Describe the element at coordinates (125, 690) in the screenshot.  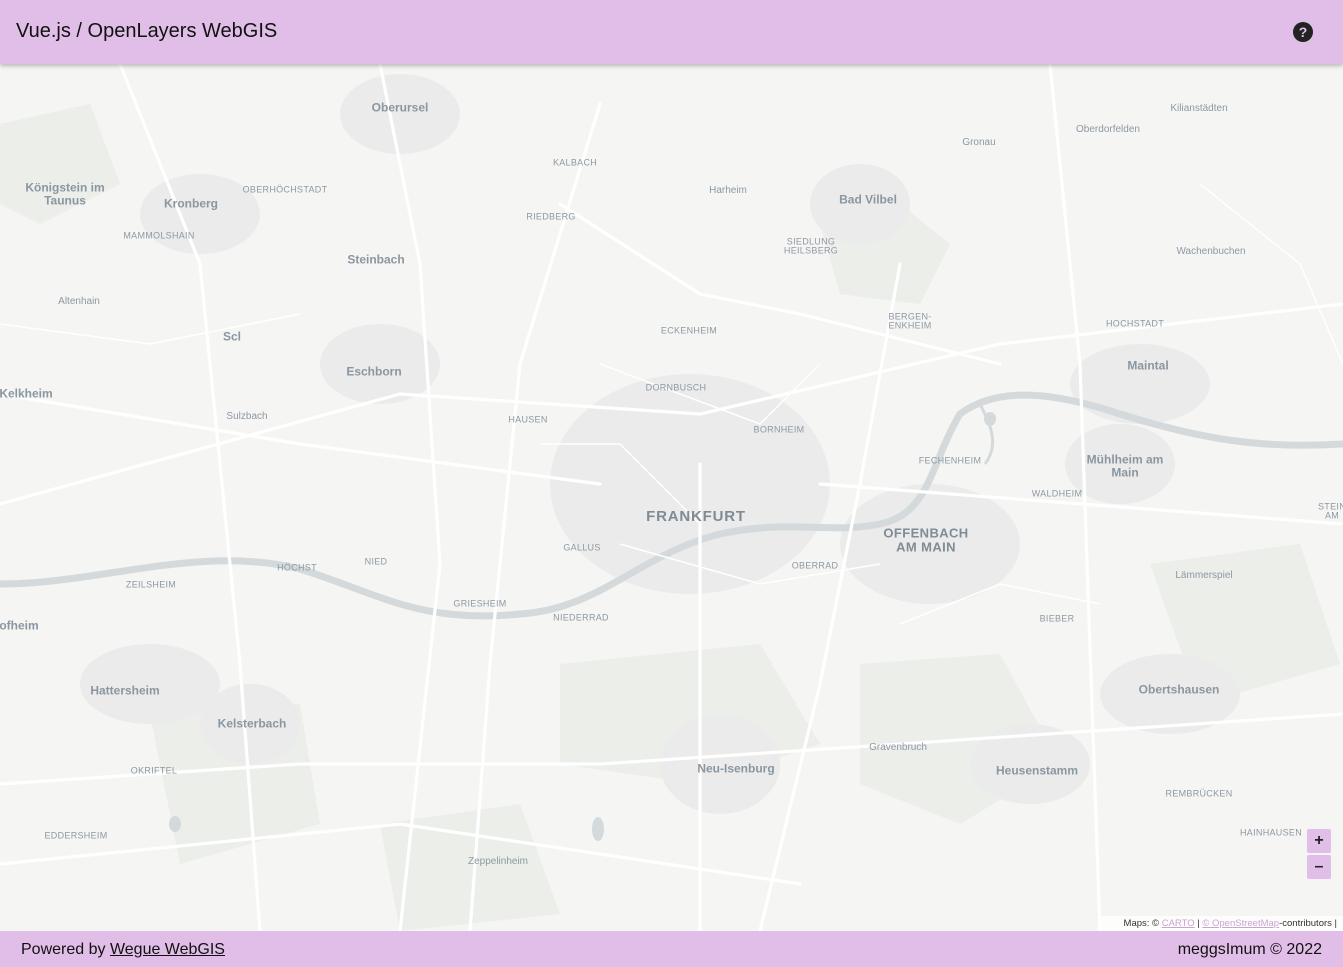
I see `place-label-hattersheim: Hattersheim` at that location.